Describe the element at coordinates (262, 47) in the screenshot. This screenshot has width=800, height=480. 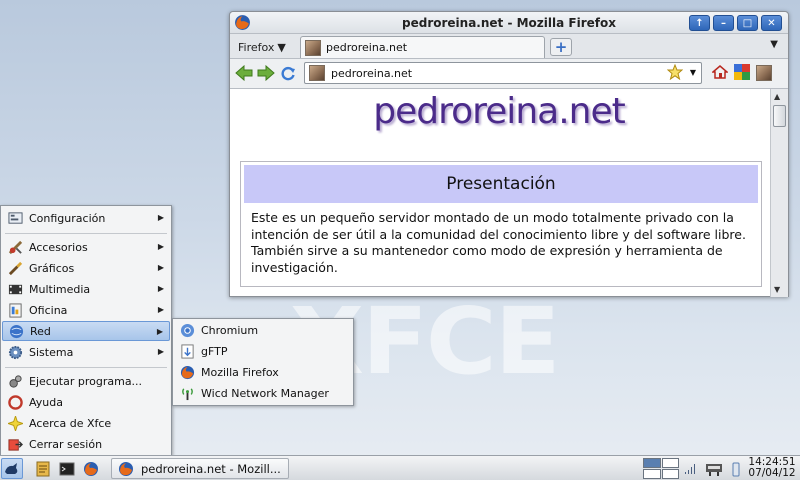
I see `firefox-menu-button: Firefox ▼` at that location.